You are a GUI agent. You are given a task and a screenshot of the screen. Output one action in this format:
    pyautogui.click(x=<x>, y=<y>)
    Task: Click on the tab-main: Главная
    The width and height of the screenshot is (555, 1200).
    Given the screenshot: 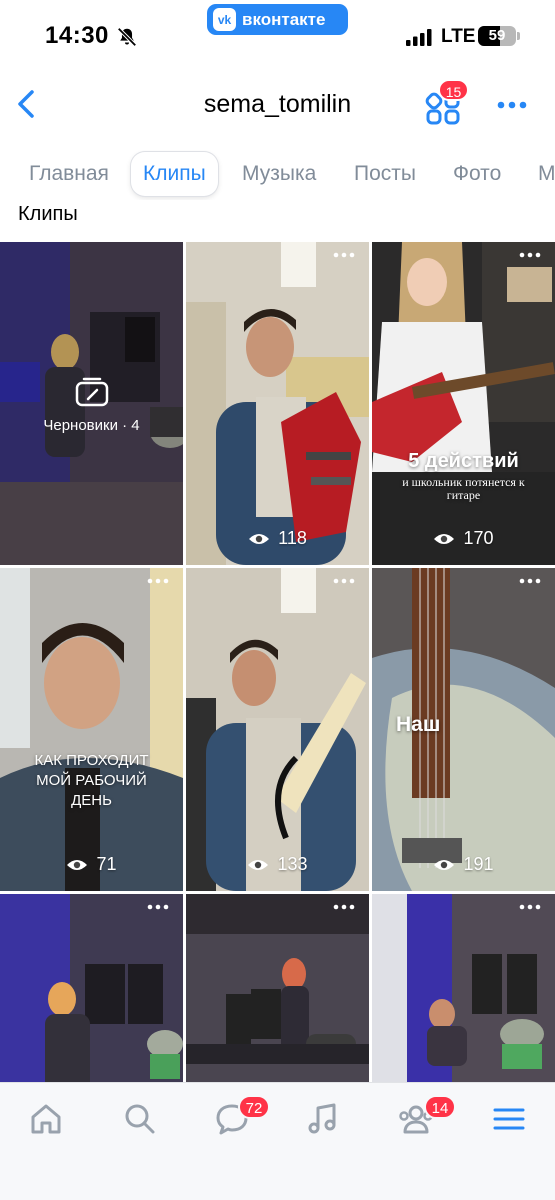 What is the action you would take?
    pyautogui.click(x=69, y=174)
    